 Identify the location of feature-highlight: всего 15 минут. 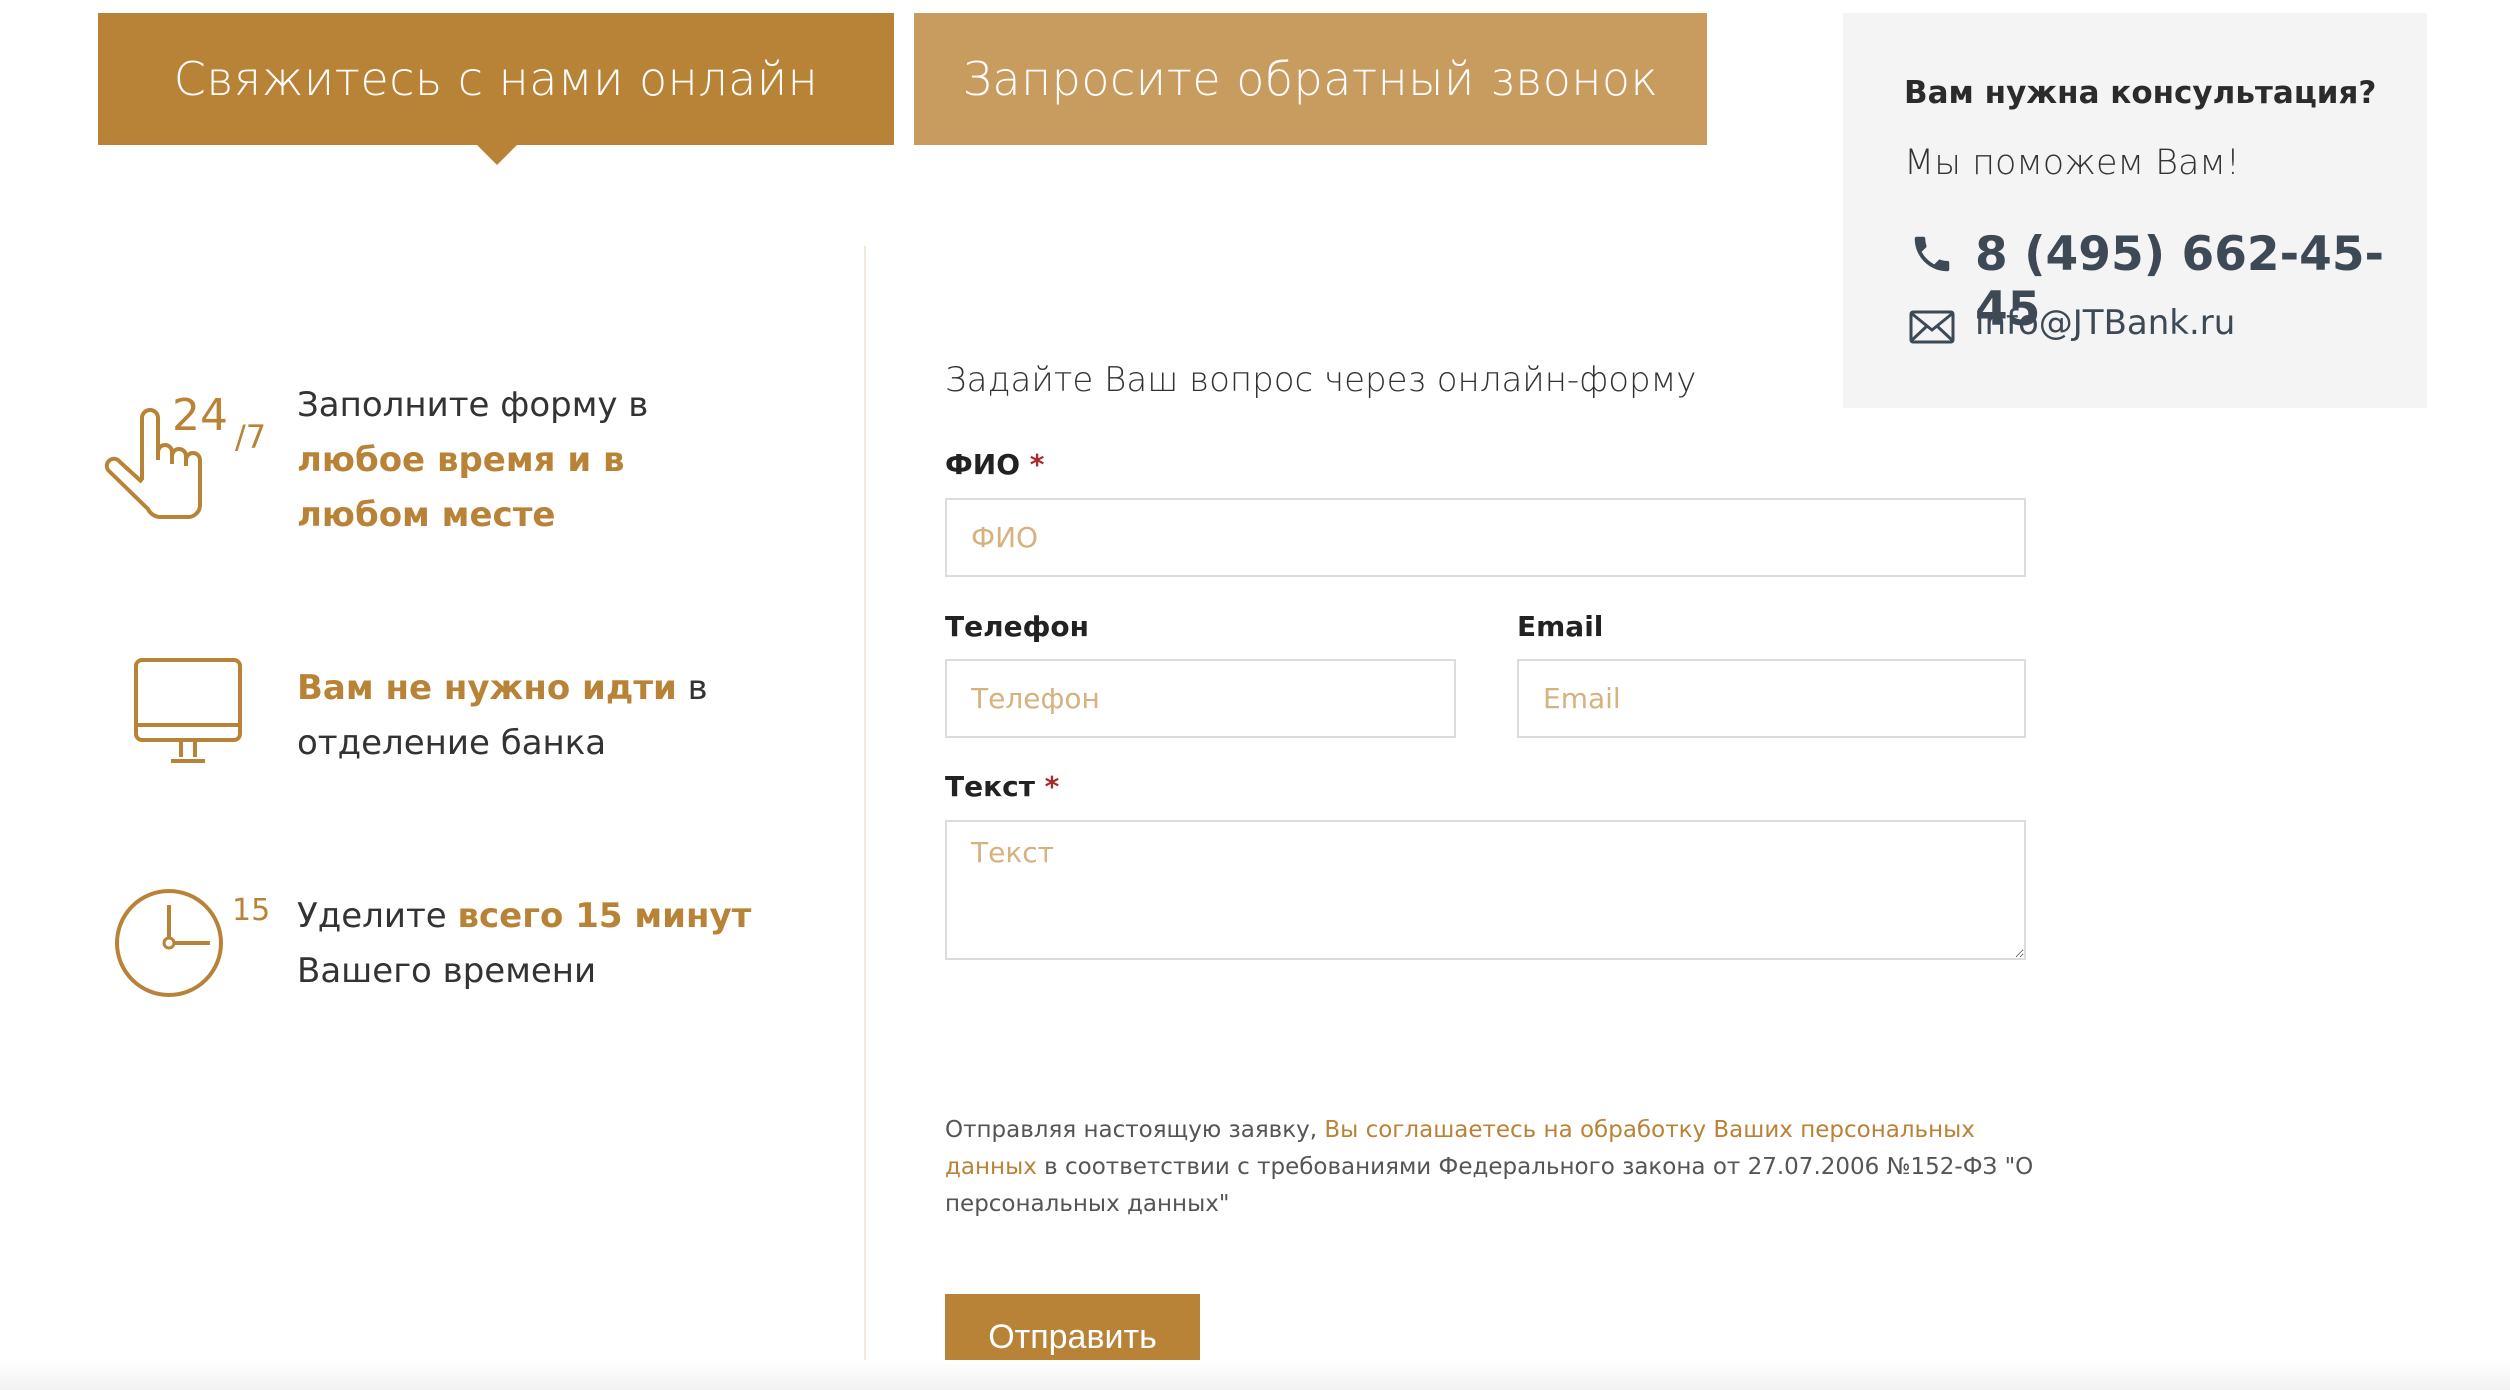
(604, 916).